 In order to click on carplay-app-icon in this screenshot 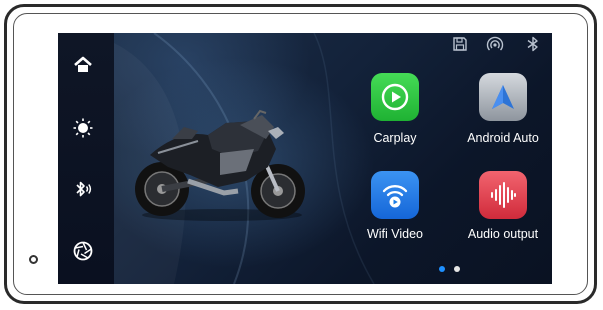, I will do `click(395, 97)`.